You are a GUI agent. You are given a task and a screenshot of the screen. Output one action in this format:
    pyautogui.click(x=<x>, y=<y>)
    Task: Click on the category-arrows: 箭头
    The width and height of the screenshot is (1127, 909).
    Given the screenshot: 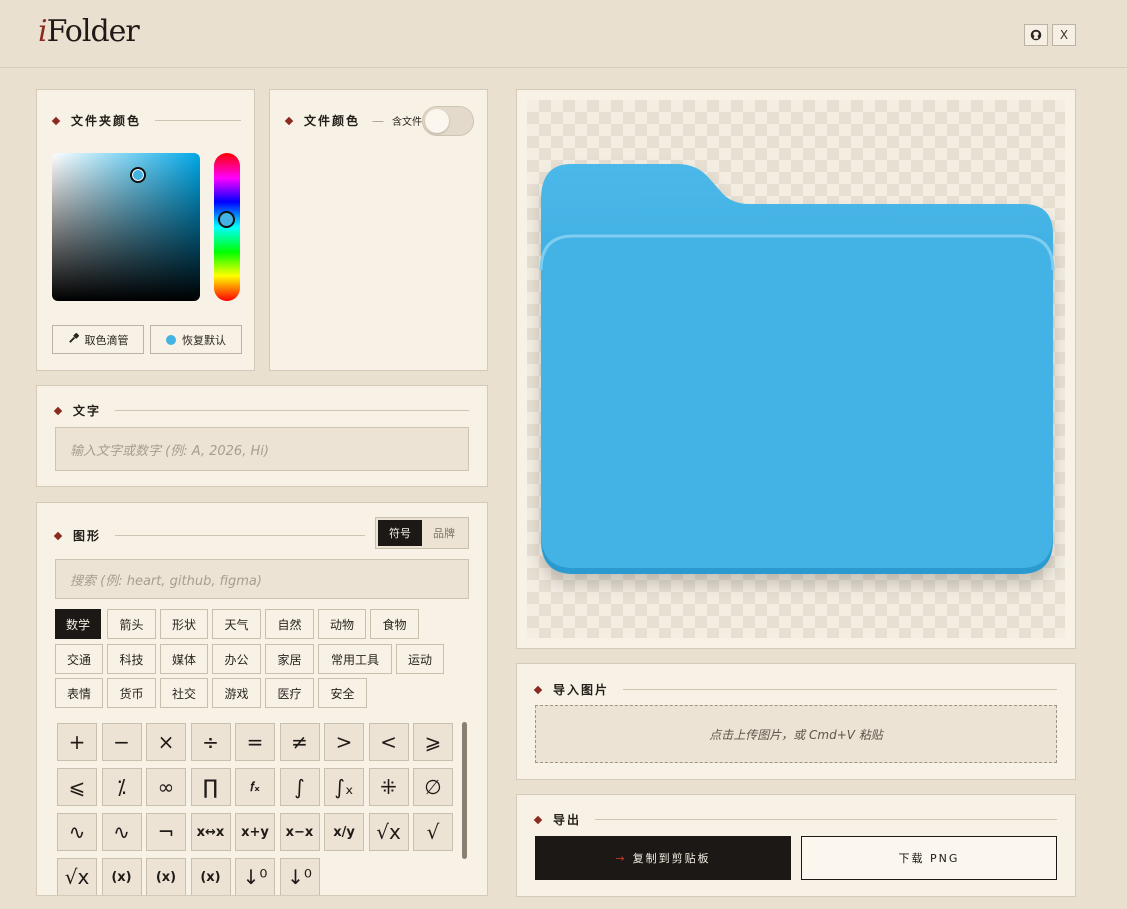 What is the action you would take?
    pyautogui.click(x=131, y=624)
    